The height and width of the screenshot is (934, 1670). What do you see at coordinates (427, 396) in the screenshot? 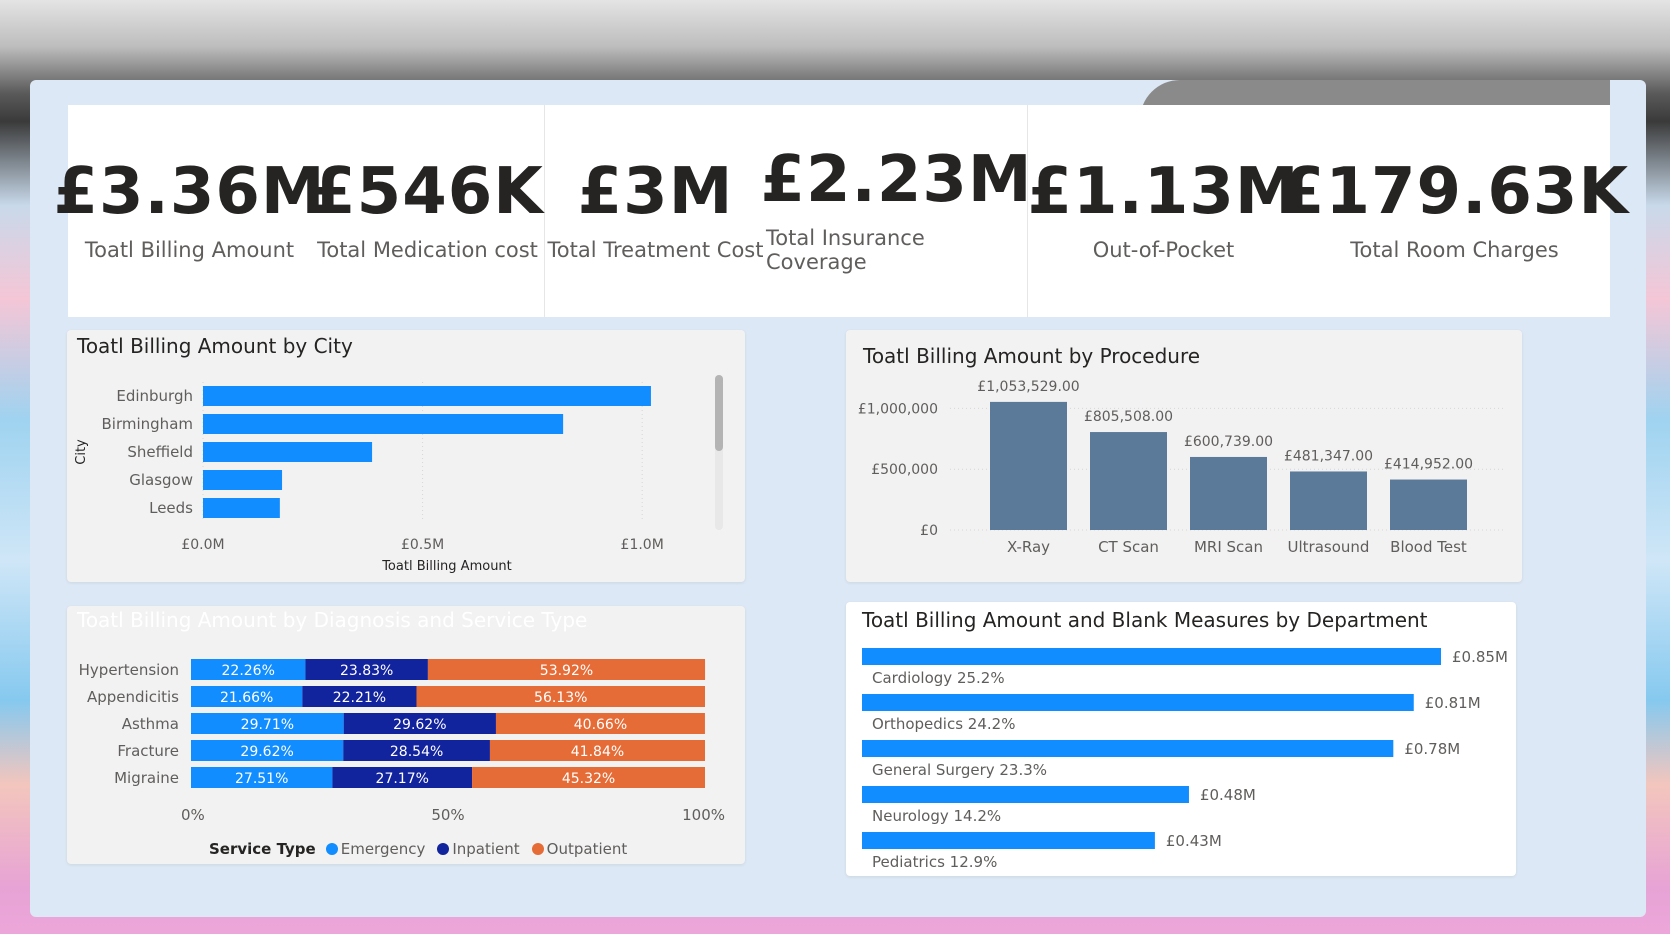
I see `bar-edinburgh` at bounding box center [427, 396].